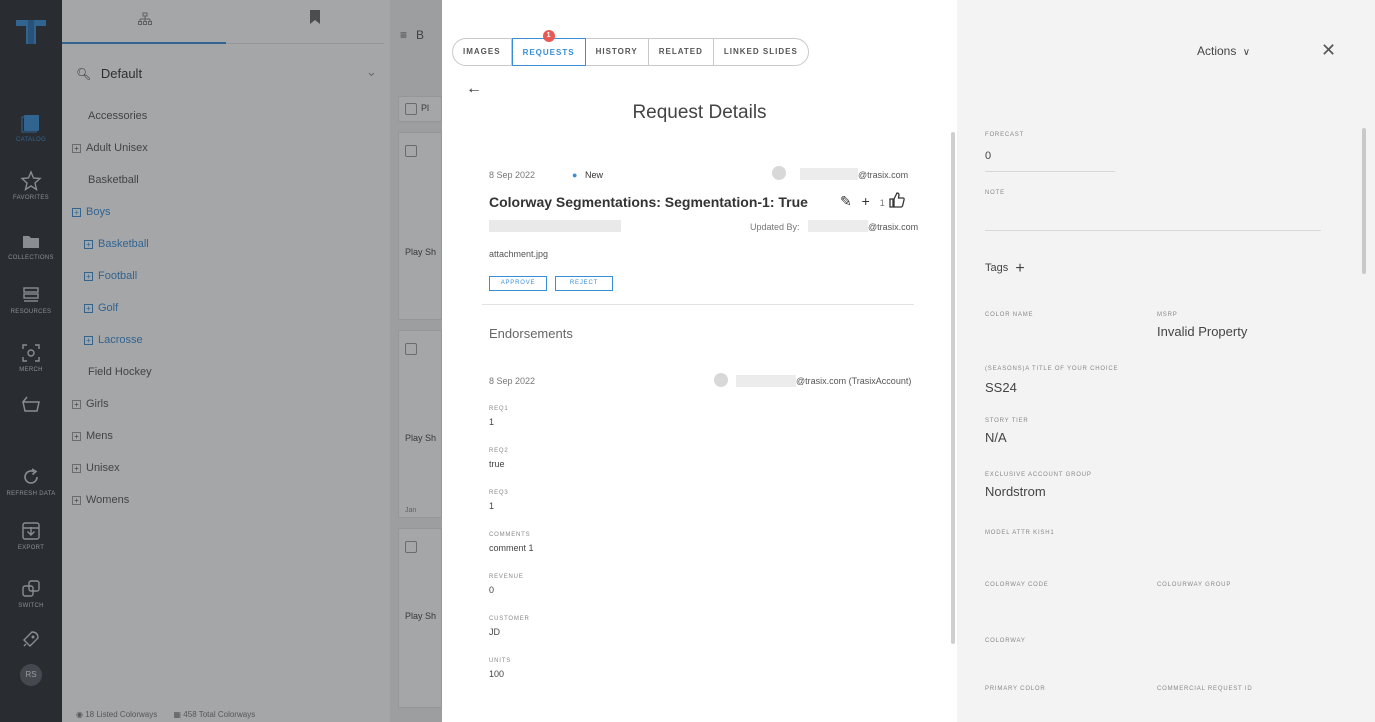 This screenshot has height=722, width=1375. I want to click on requester-email: @trasix.com, so click(883, 175).